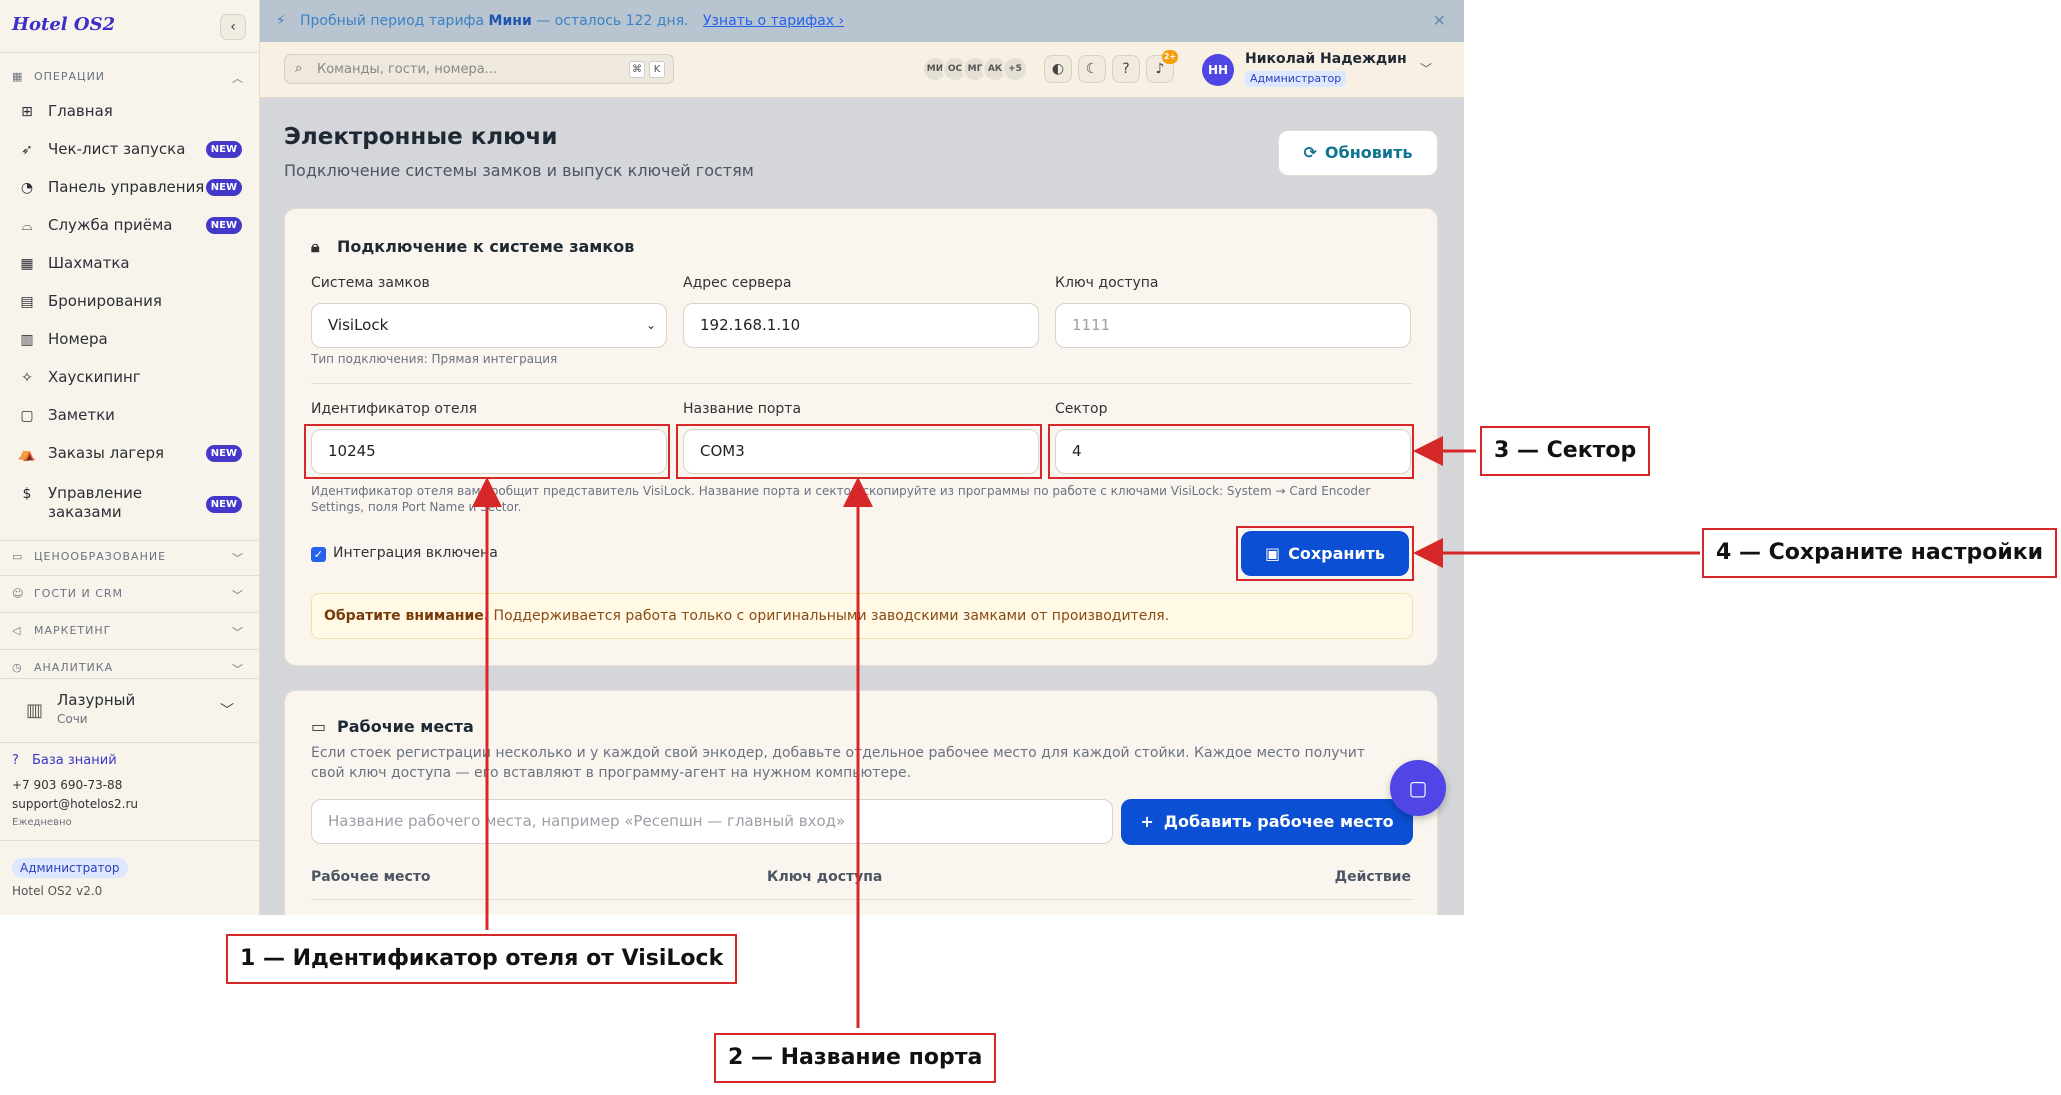 The image size is (2061, 1095). What do you see at coordinates (482, 959) in the screenshot?
I see `callout-1: 1 — Идентификатор отеля от VisiLock` at bounding box center [482, 959].